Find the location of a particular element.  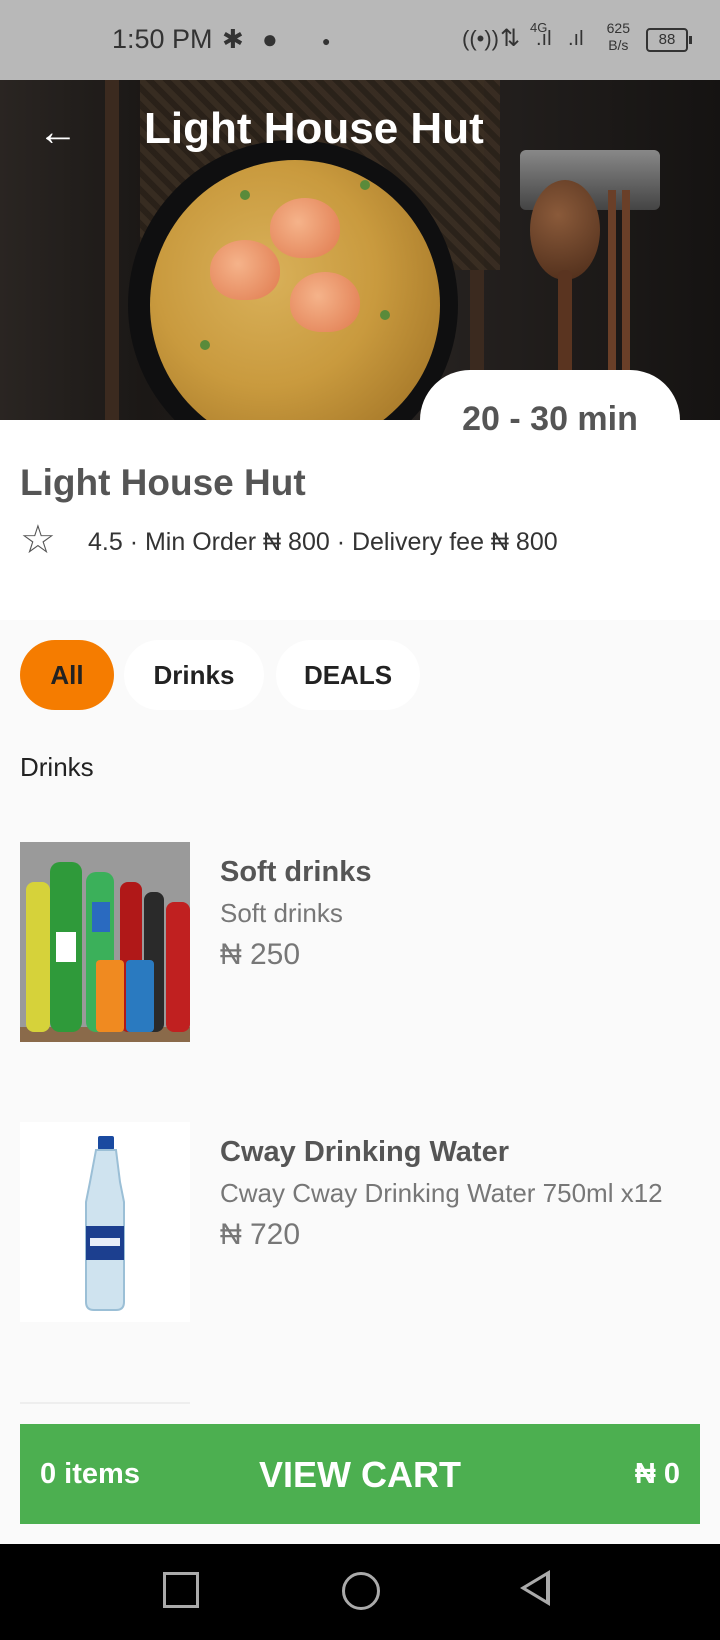

data-arrows-icon: ⇅ is located at coordinates (510, 38).